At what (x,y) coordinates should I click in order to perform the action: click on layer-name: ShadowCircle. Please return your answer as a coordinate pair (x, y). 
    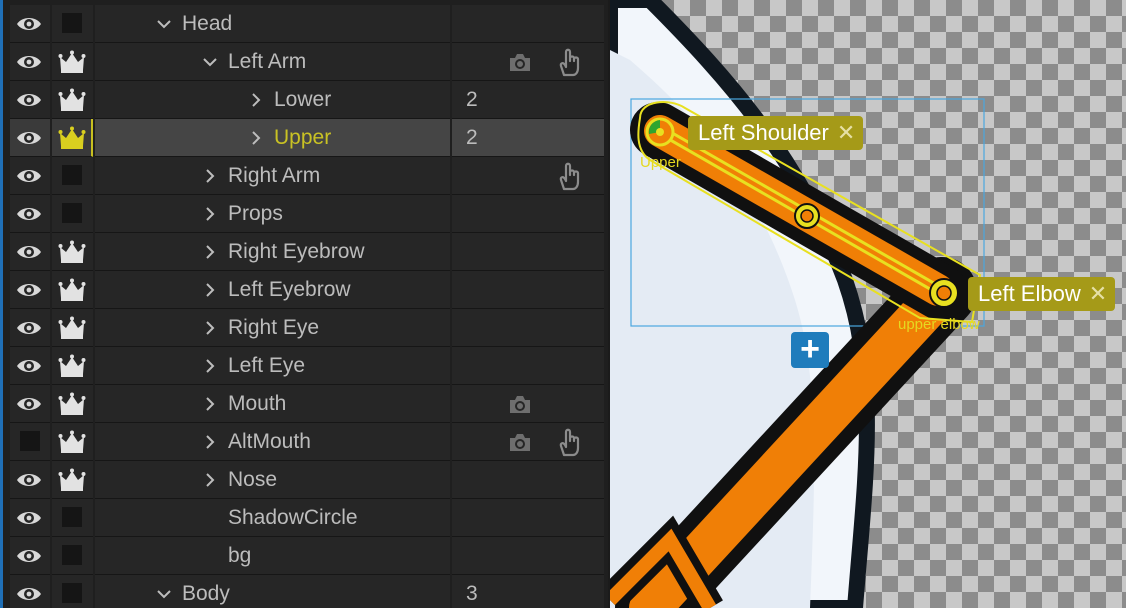
    Looking at the image, I should click on (293, 517).